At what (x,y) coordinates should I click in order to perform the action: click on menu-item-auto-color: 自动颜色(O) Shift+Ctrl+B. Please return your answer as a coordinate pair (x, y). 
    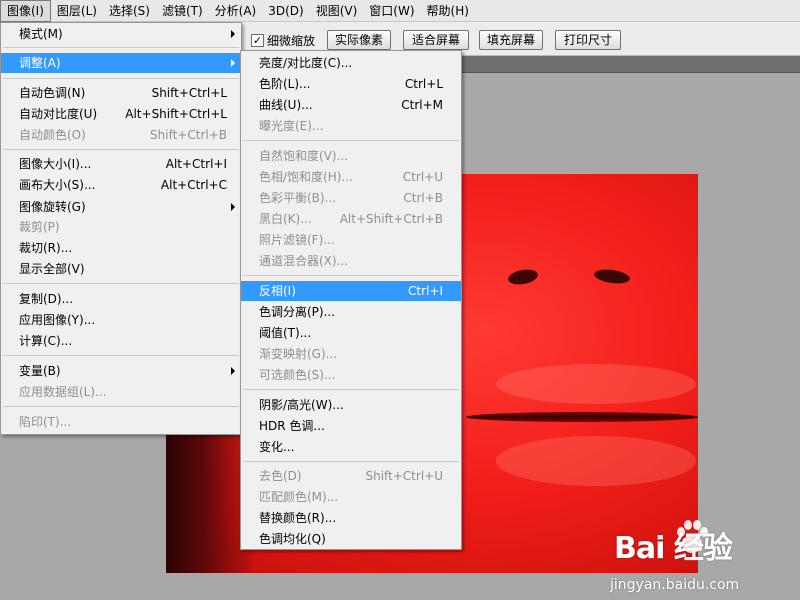
    Looking at the image, I should click on (121, 135).